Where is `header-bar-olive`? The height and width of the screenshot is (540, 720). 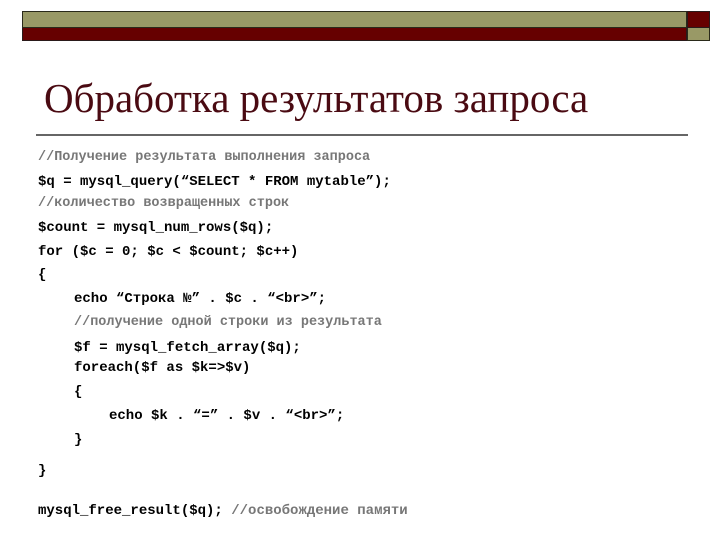
header-bar-olive is located at coordinates (354, 19).